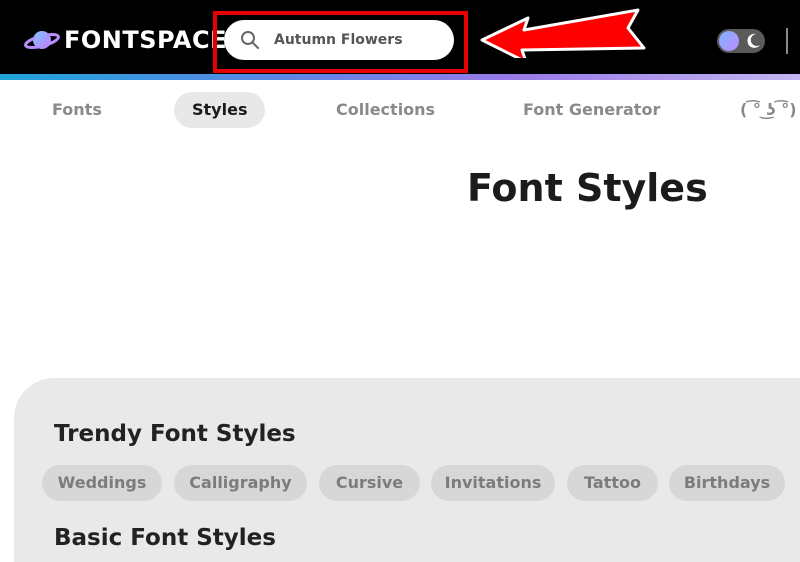 This screenshot has width=800, height=562. What do you see at coordinates (240, 483) in the screenshot?
I see `chip-calligraphy: Calligraphy` at bounding box center [240, 483].